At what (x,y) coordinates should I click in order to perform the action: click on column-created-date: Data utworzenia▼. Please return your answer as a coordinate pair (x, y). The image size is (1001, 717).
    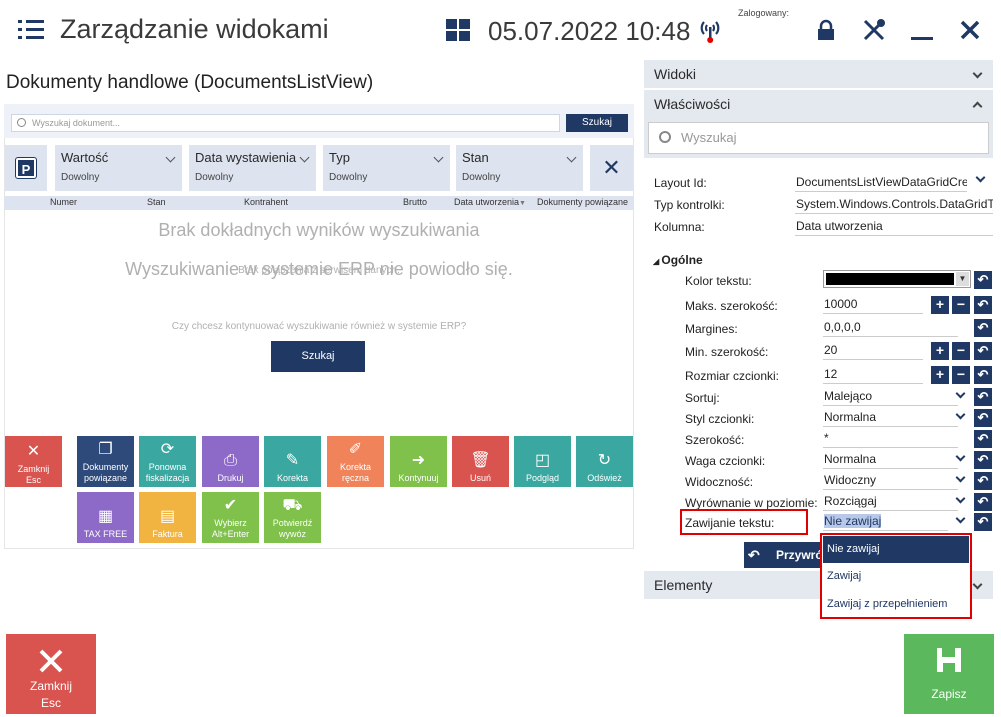
    Looking at the image, I should click on (490, 202).